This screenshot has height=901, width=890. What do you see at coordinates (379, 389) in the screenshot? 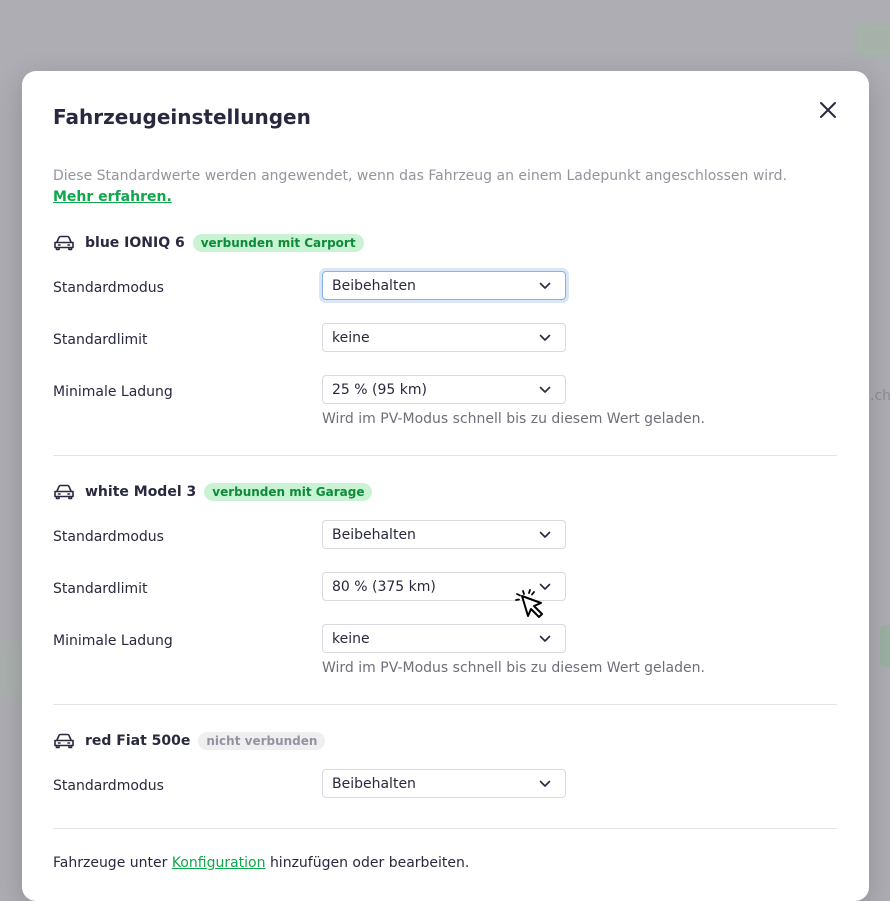
I see `select-value: 25 % (95 km)` at bounding box center [379, 389].